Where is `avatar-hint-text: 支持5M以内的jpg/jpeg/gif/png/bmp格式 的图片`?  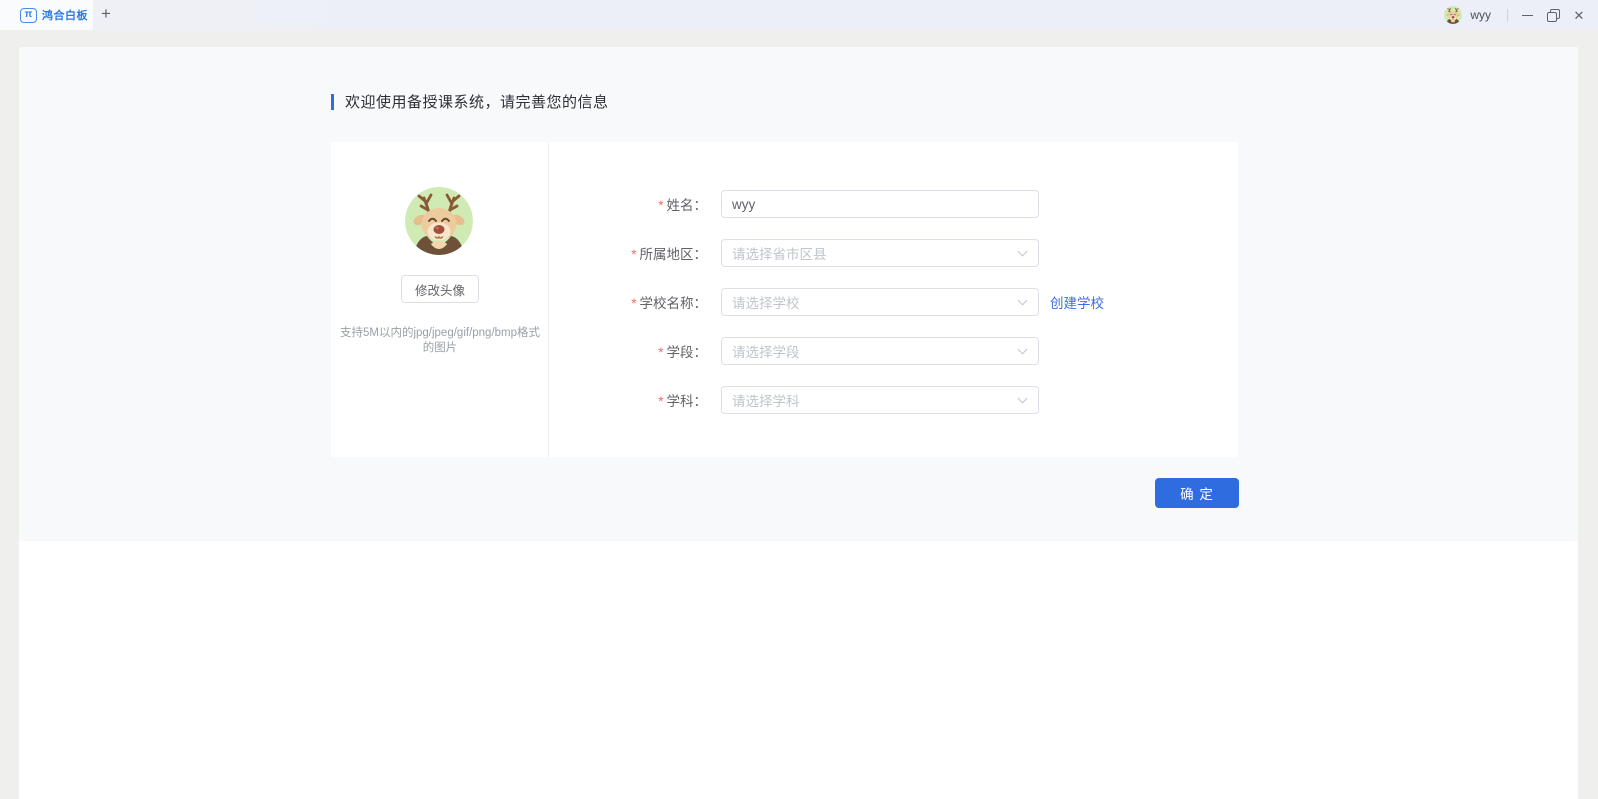 avatar-hint-text: 支持5M以内的jpg/jpeg/gif/png/bmp格式 的图片 is located at coordinates (440, 340).